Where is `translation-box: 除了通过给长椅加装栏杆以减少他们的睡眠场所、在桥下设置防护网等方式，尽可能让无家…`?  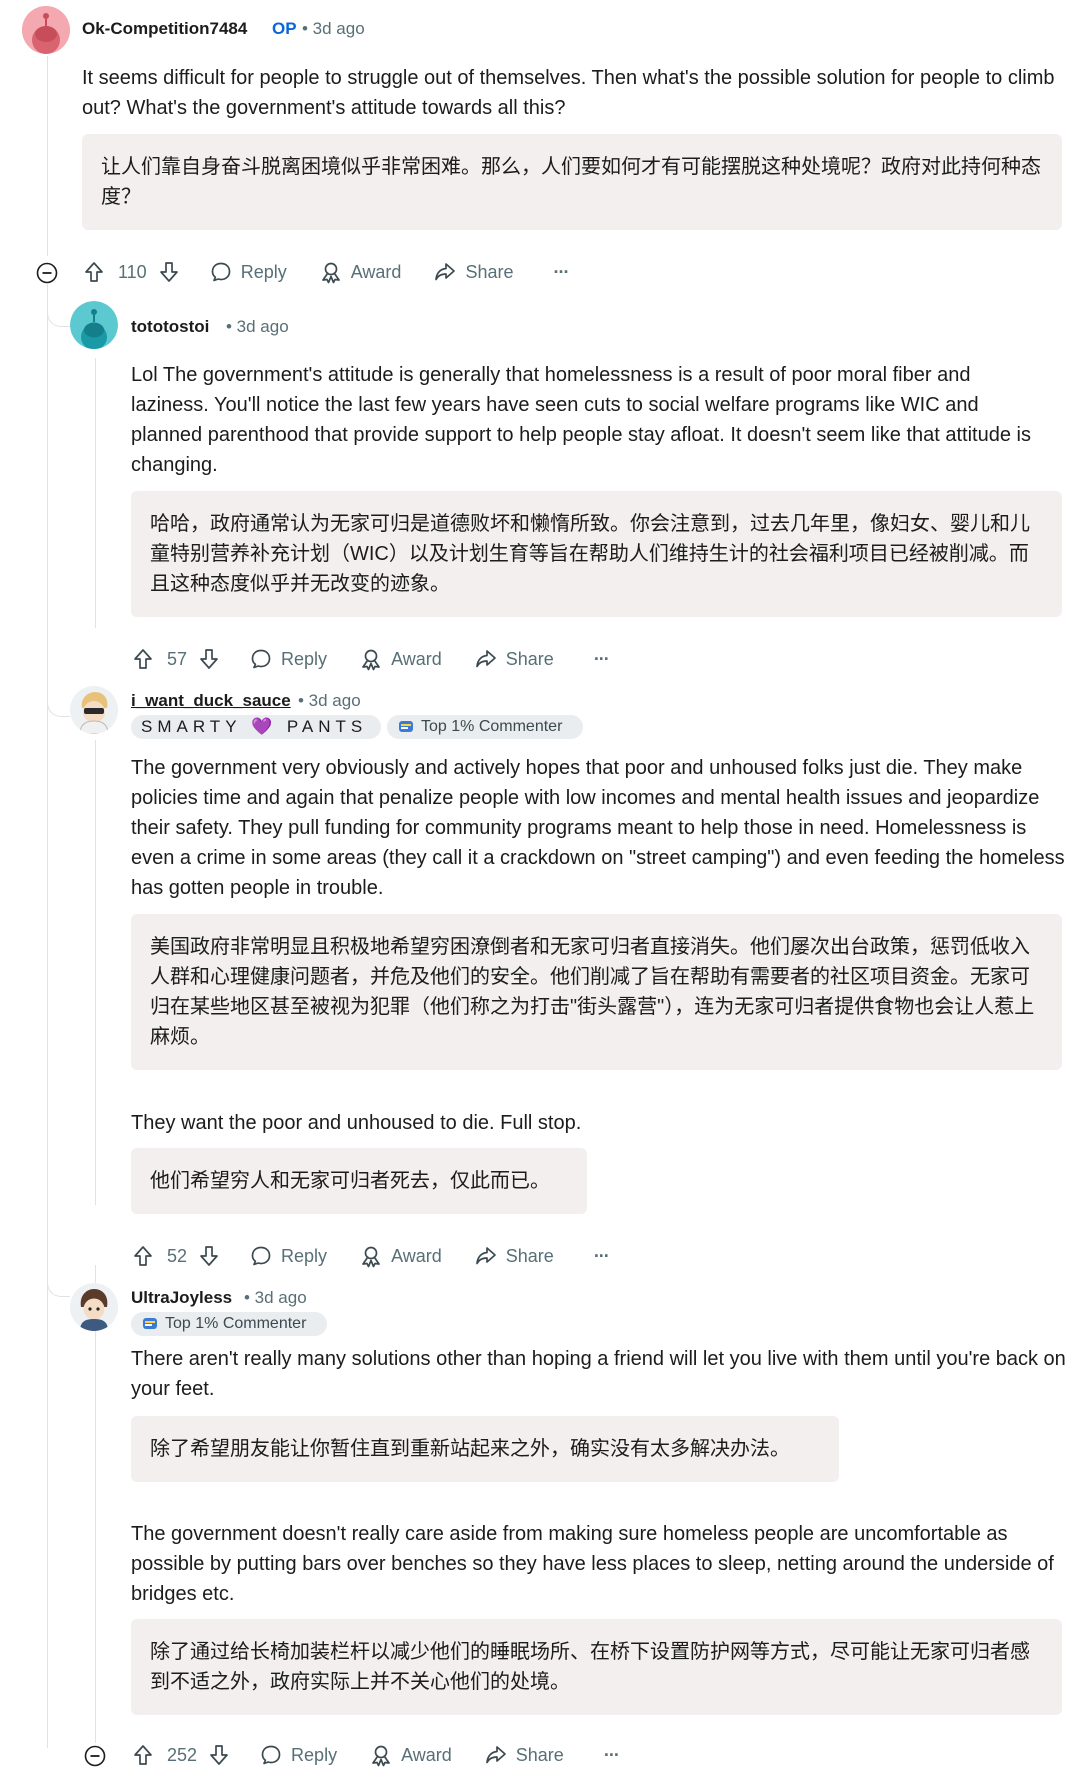
translation-box: 除了通过给长椅加装栏杆以减少他们的睡眠场所、在桥下设置防护网等方式，尽可能让无家… is located at coordinates (596, 1667).